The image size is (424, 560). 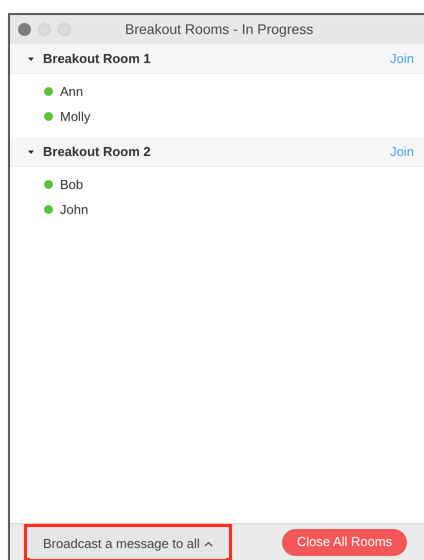 I want to click on window-title: Breakout Rooms - In Progress, so click(x=219, y=29).